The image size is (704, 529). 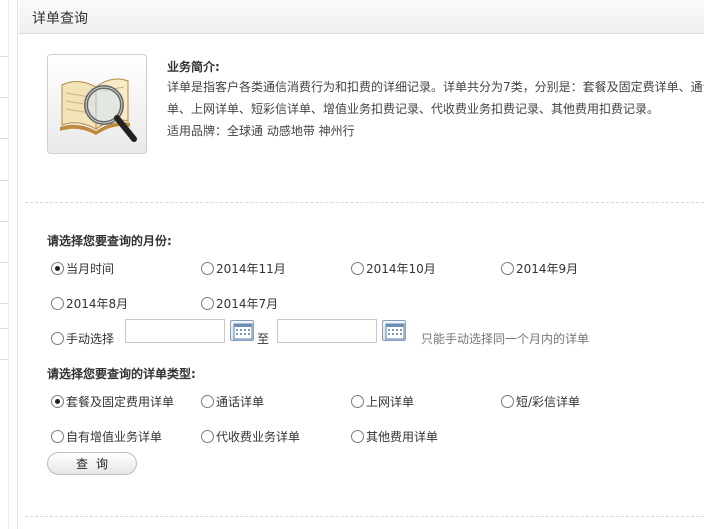 What do you see at coordinates (60, 19) in the screenshot?
I see `page-title: 详单查询` at bounding box center [60, 19].